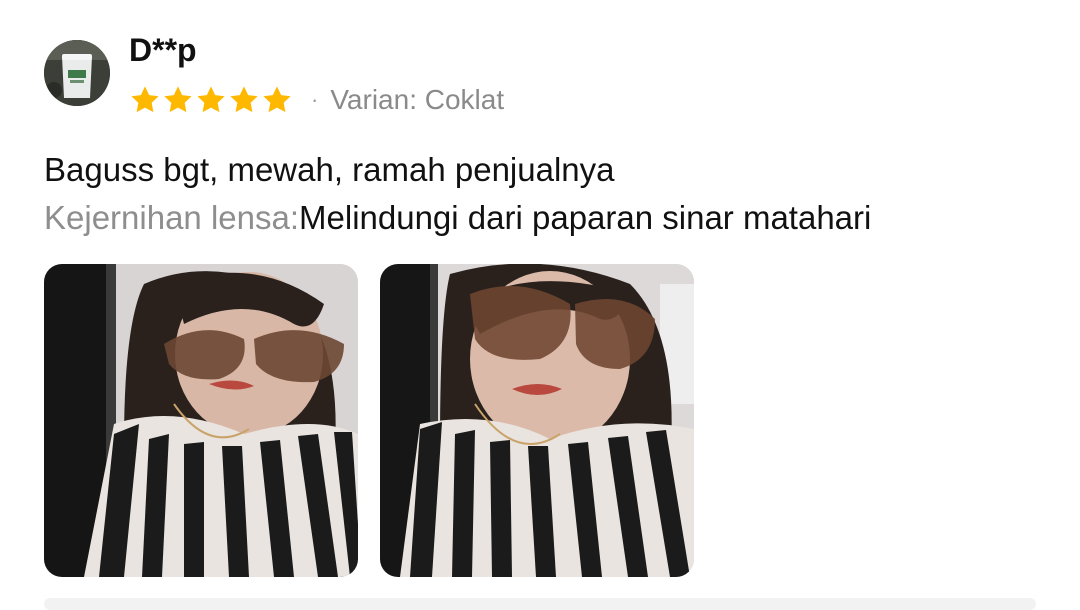  I want to click on attribute-value: Melindungi dari paparan sinar matahari, so click(585, 217).